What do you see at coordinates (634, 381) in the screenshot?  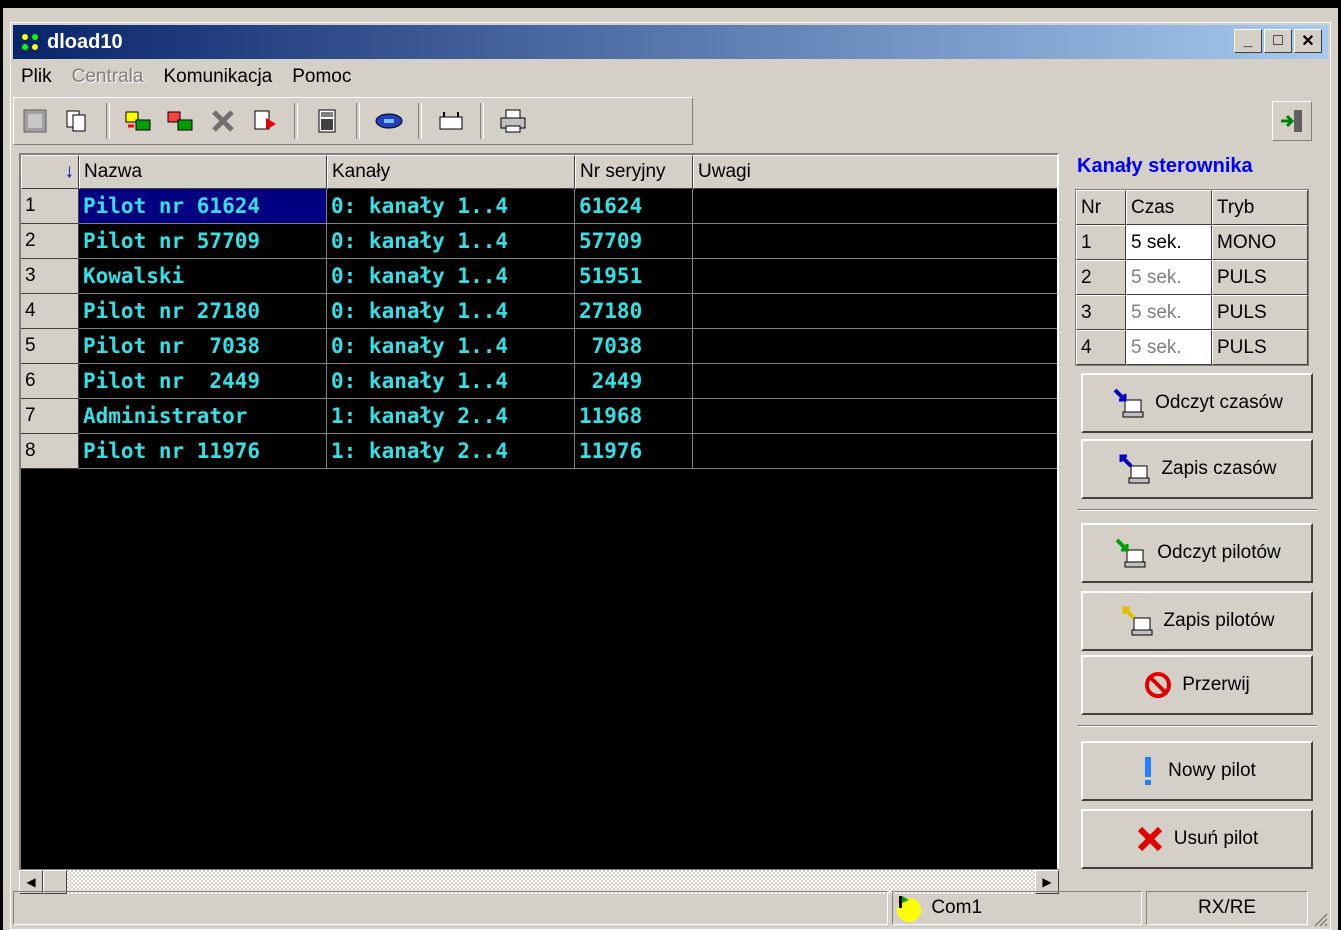 I see `cell-serial: 2449` at bounding box center [634, 381].